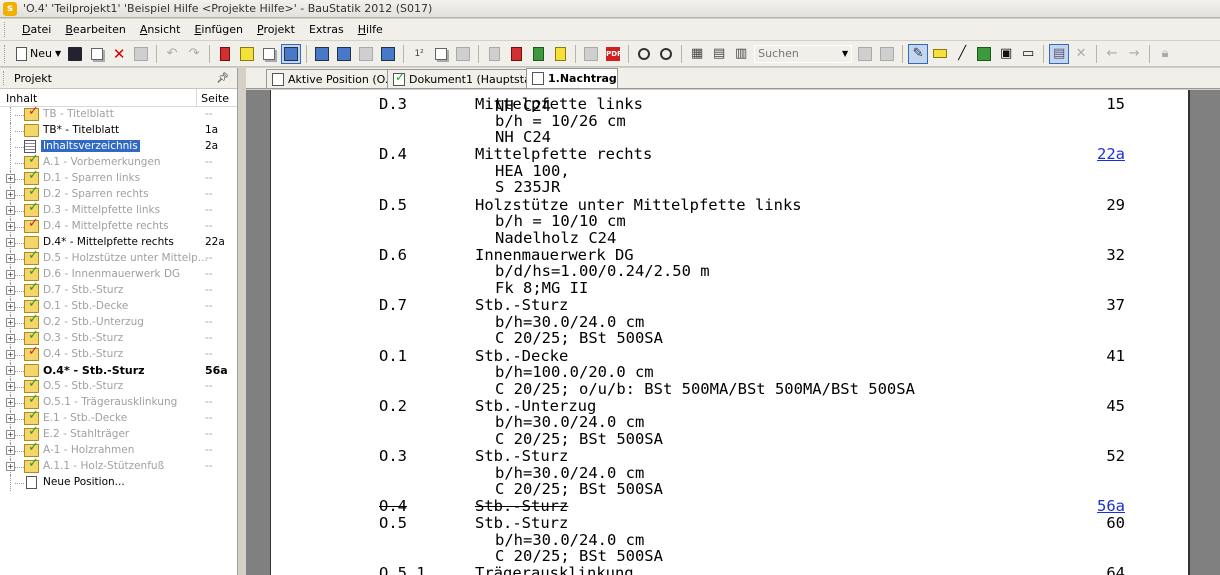 The width and height of the screenshot is (1220, 575). Describe the element at coordinates (572, 78) in the screenshot. I see `tab-document-3: 1.Nachtrag` at that location.